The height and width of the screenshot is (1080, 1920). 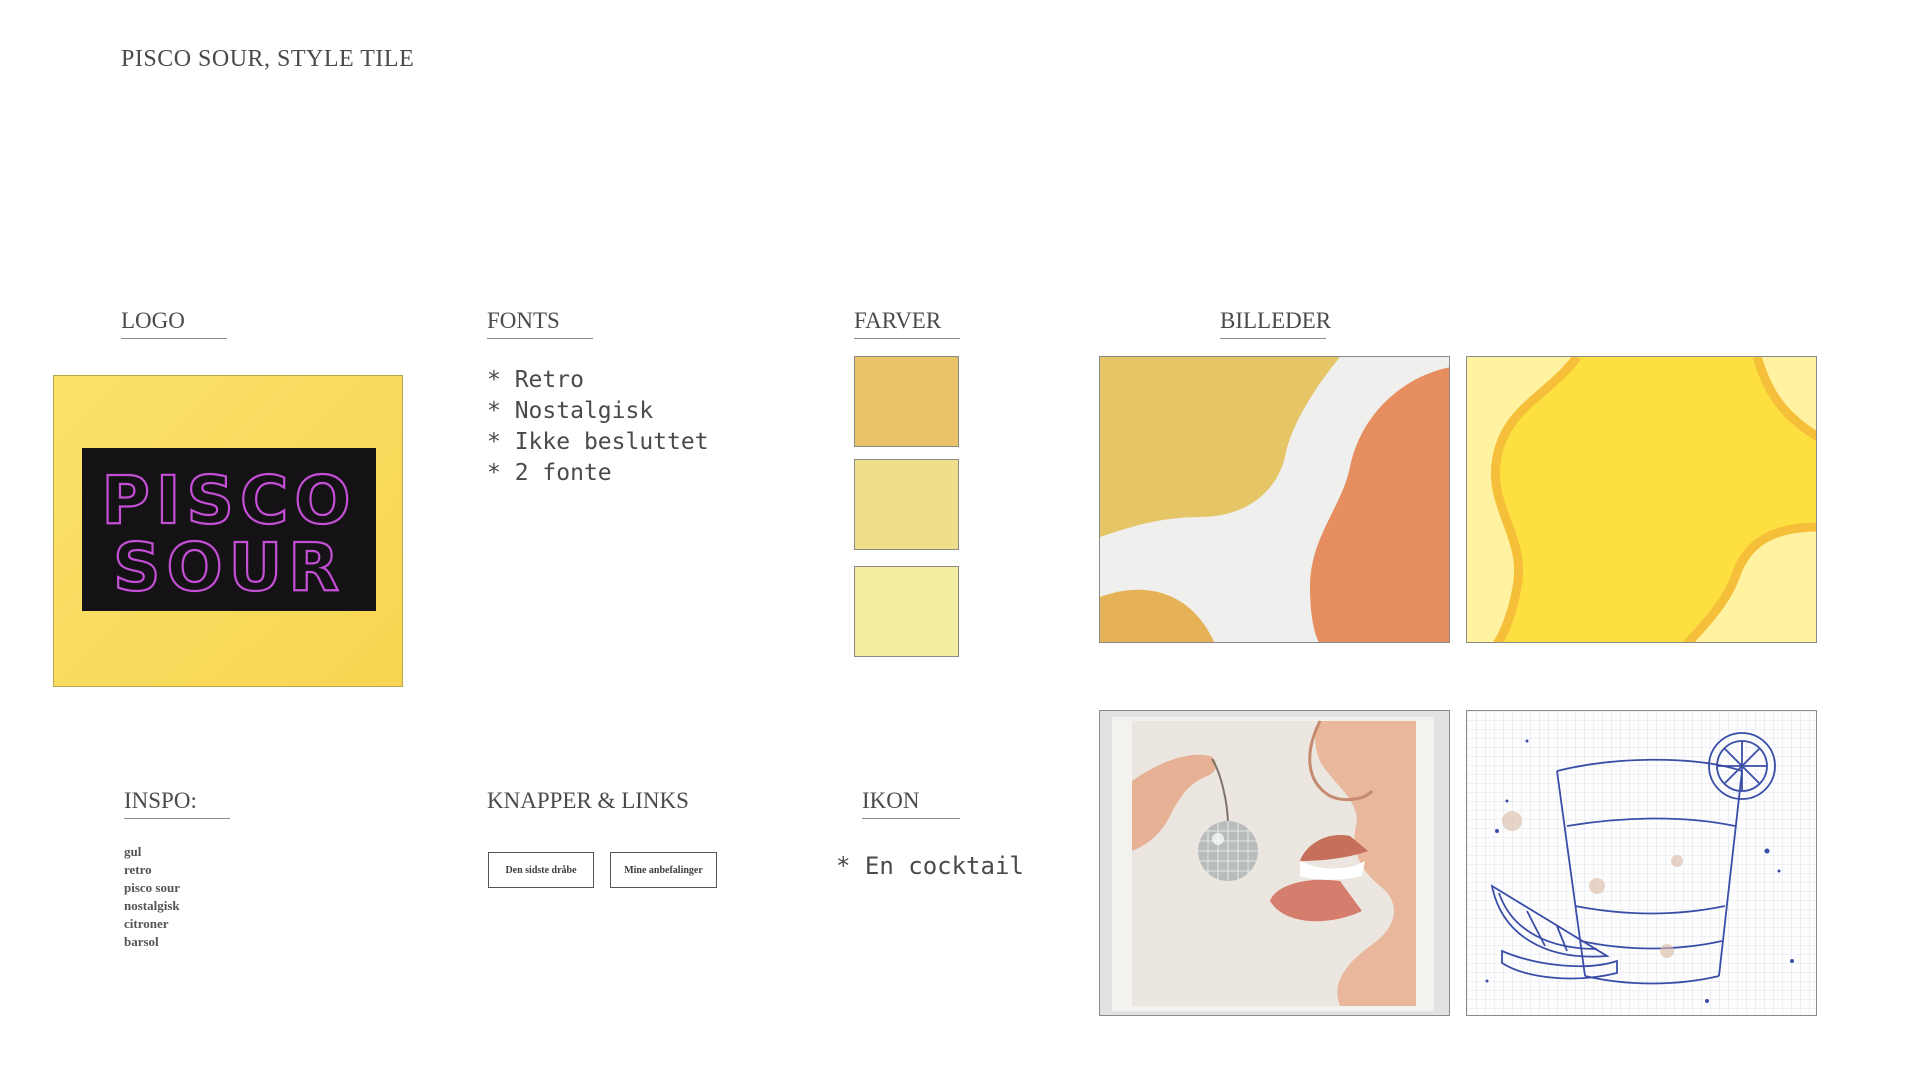 I want to click on image-abstract-blobs, so click(x=1274, y=499).